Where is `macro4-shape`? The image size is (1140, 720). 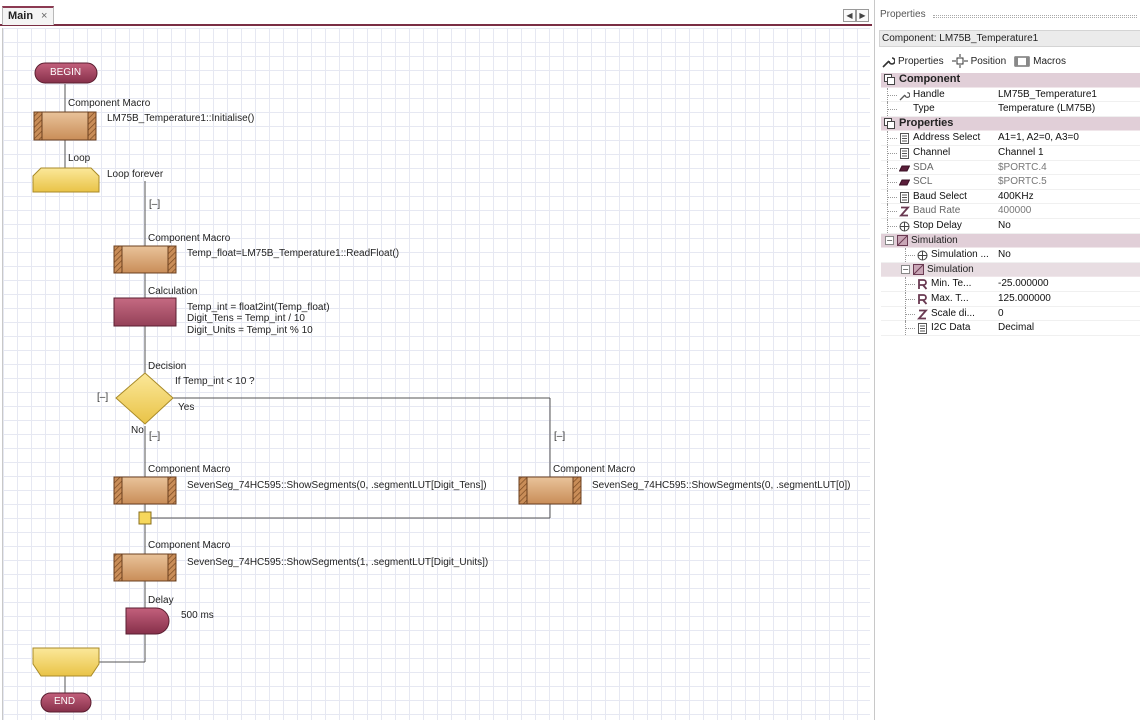 macro4-shape is located at coordinates (550, 490).